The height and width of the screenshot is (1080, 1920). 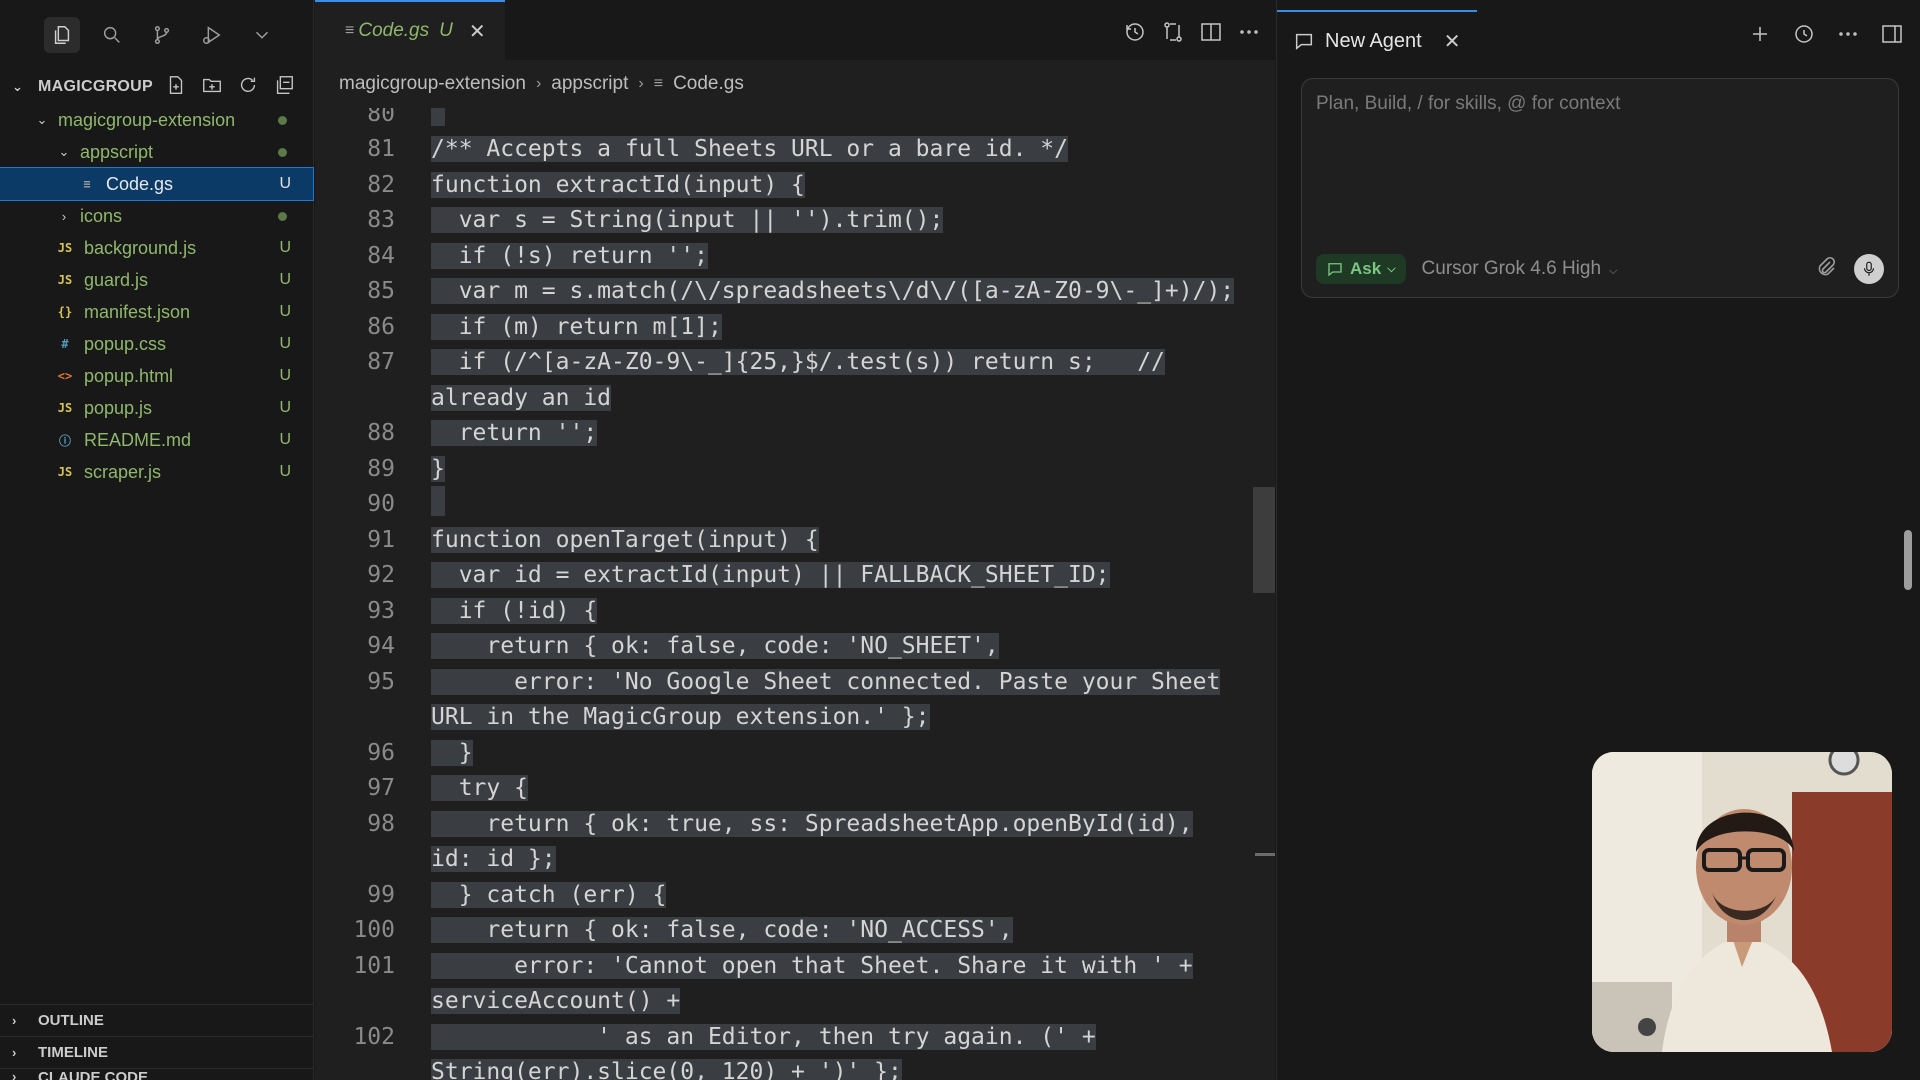 What do you see at coordinates (162, 35) in the screenshot?
I see `source-control-icon` at bounding box center [162, 35].